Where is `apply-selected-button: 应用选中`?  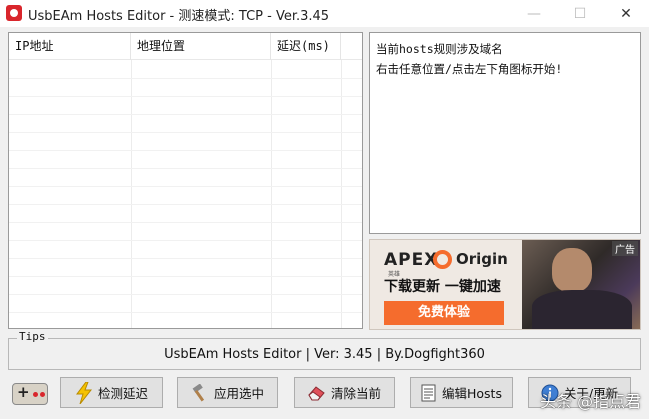 apply-selected-button: 应用选中 is located at coordinates (227, 392).